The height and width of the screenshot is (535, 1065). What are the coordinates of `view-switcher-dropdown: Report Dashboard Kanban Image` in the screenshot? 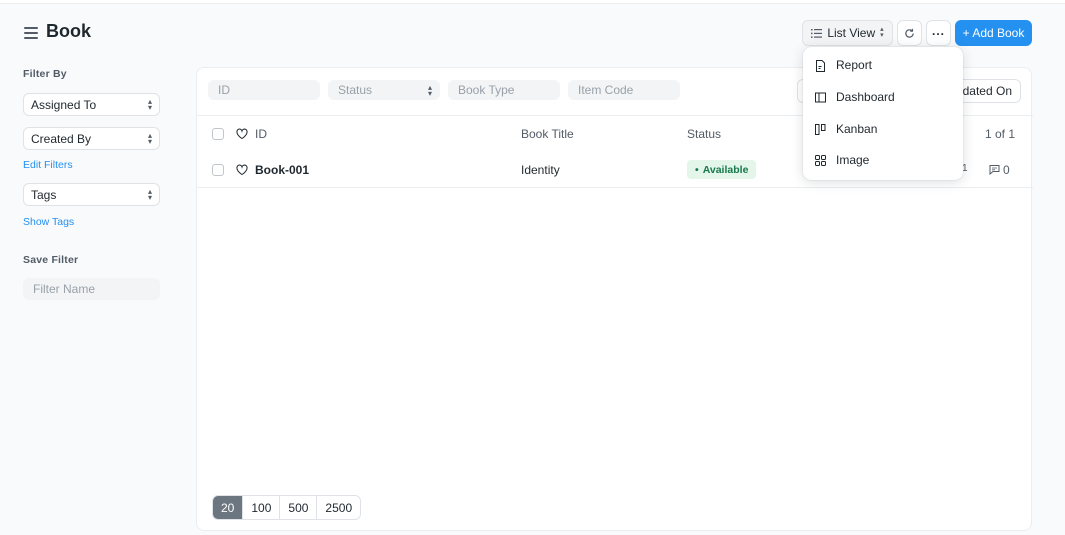 It's located at (883, 113).